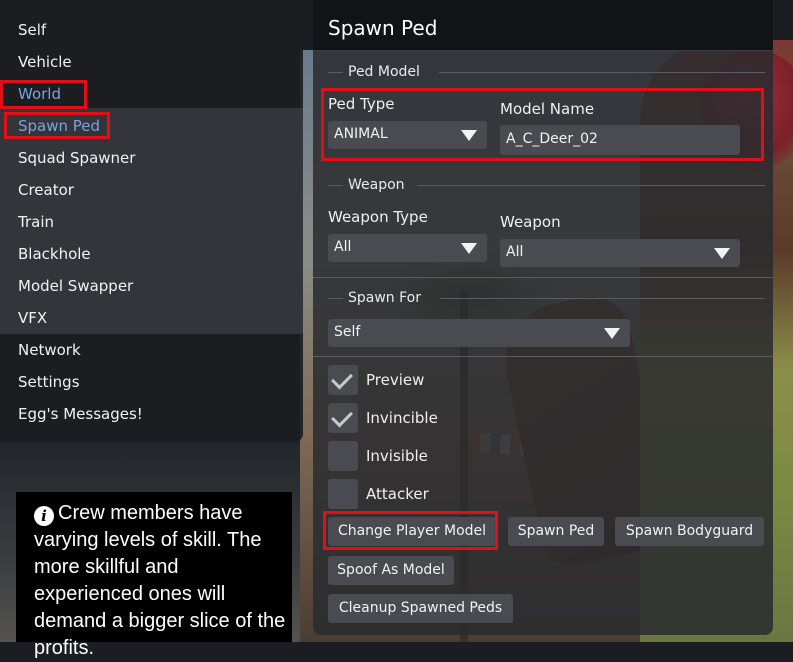 This screenshot has width=793, height=662. Describe the element at coordinates (54, 254) in the screenshot. I see `sidebar-item-blackhole: Blackhole` at that location.